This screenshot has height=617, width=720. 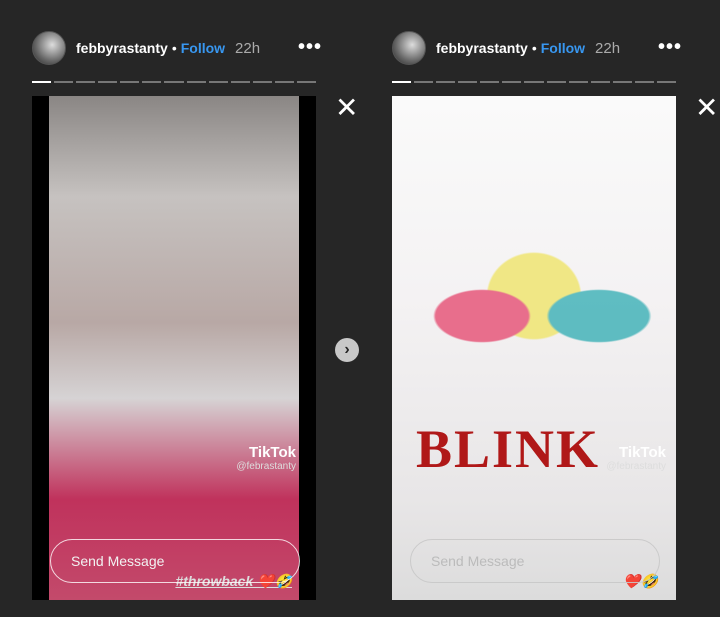 What do you see at coordinates (534, 316) in the screenshot?
I see `story-photo` at bounding box center [534, 316].